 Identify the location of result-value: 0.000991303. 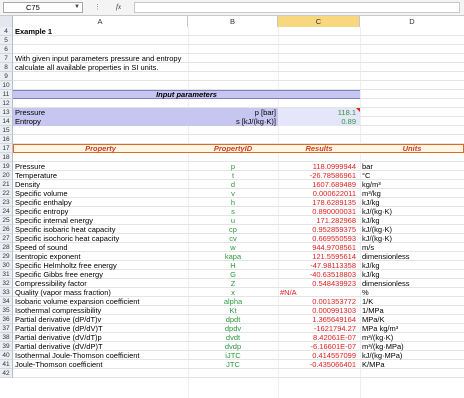
(318, 310).